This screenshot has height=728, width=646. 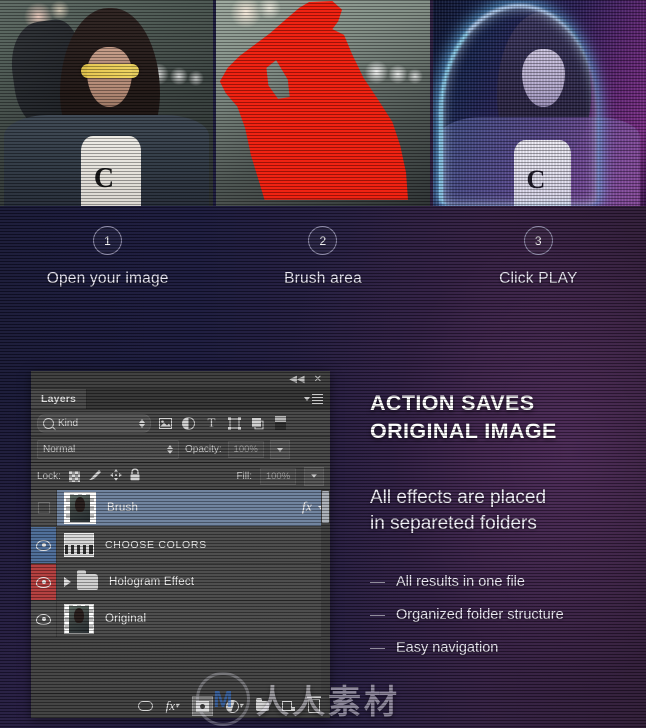 I want to click on filter-adjustment-layers-icon, so click(x=188, y=423).